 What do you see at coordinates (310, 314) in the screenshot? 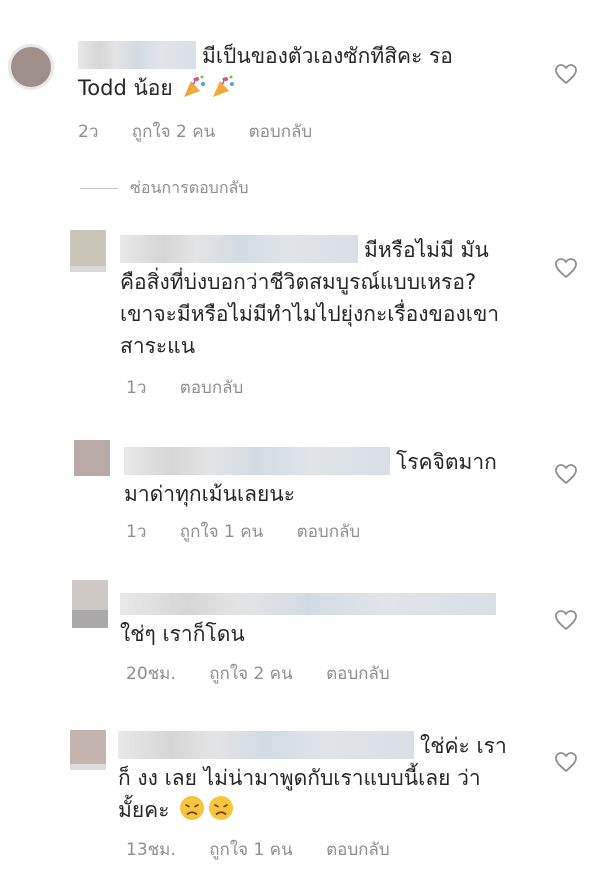
I see `comment-text: เขาจะมีหรือไม่มีทำไมไปยุ่งกะเรื่องของเขา` at bounding box center [310, 314].